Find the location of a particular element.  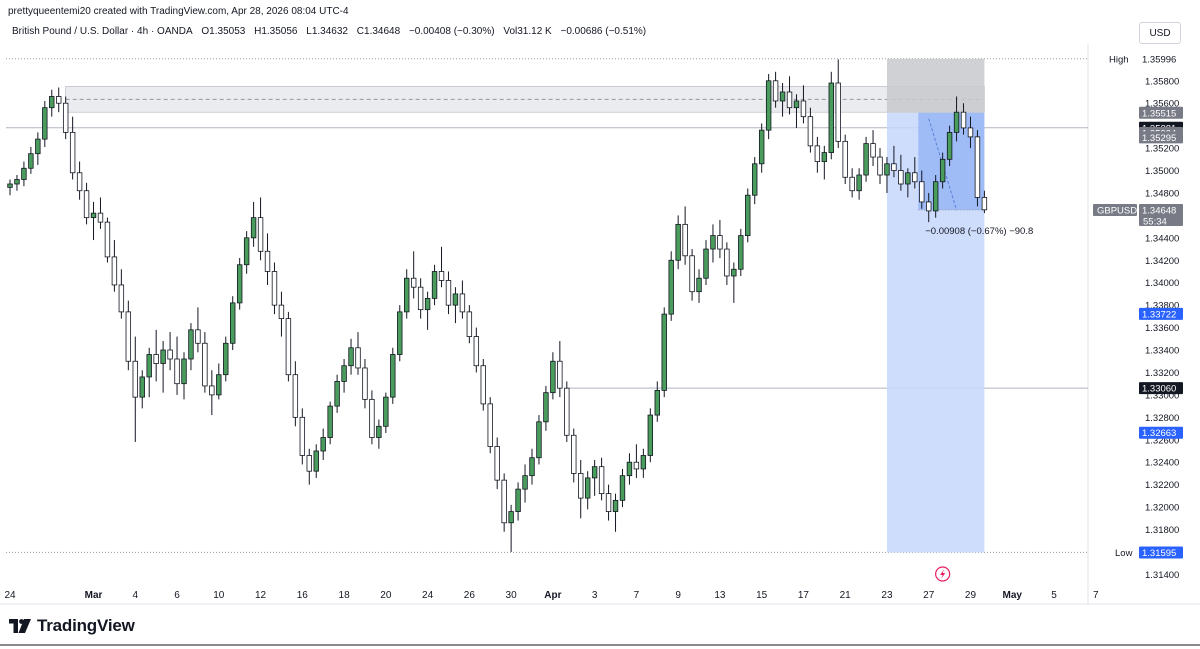

tradingview-logo: TradingView is located at coordinates (72, 626).